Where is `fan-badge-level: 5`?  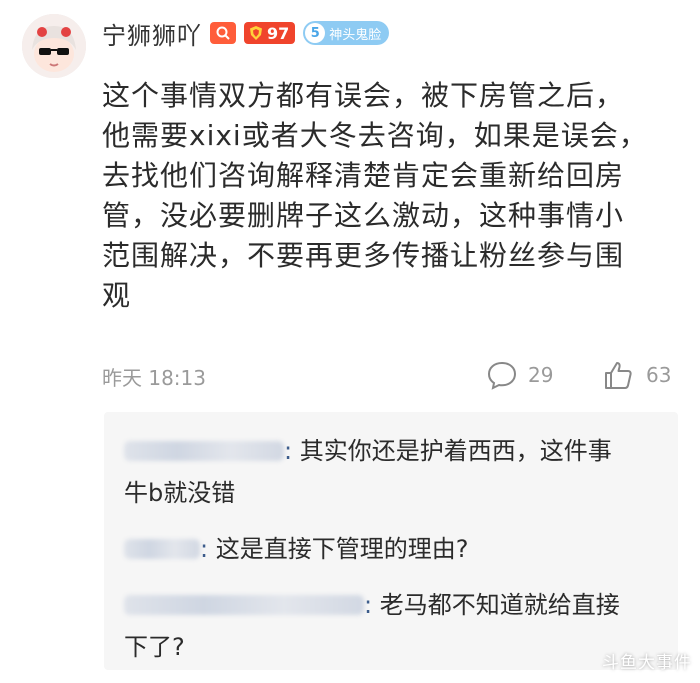 fan-badge-level: 5 is located at coordinates (315, 33).